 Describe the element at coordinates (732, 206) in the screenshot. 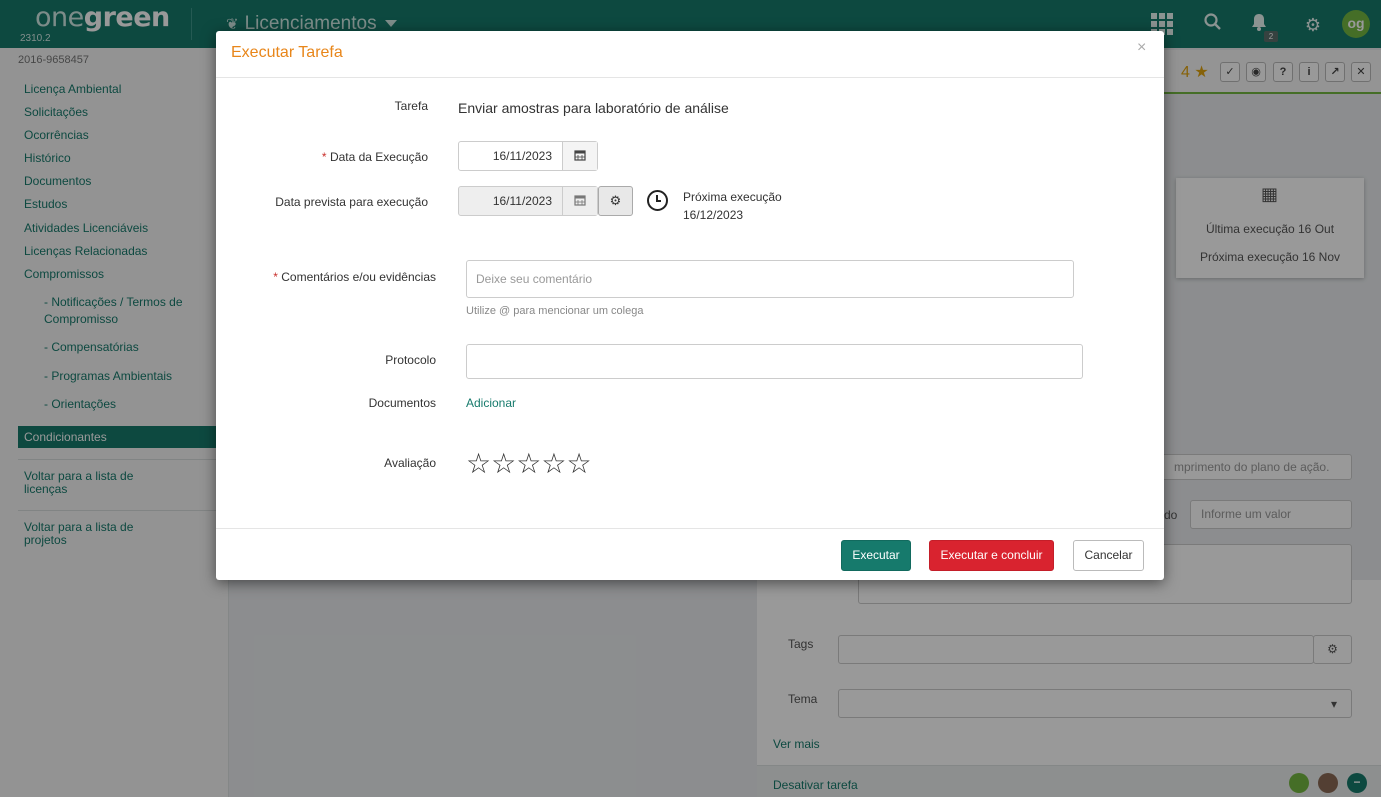

I see `proxima-execucao: Próxima execução 16/12/2023` at that location.